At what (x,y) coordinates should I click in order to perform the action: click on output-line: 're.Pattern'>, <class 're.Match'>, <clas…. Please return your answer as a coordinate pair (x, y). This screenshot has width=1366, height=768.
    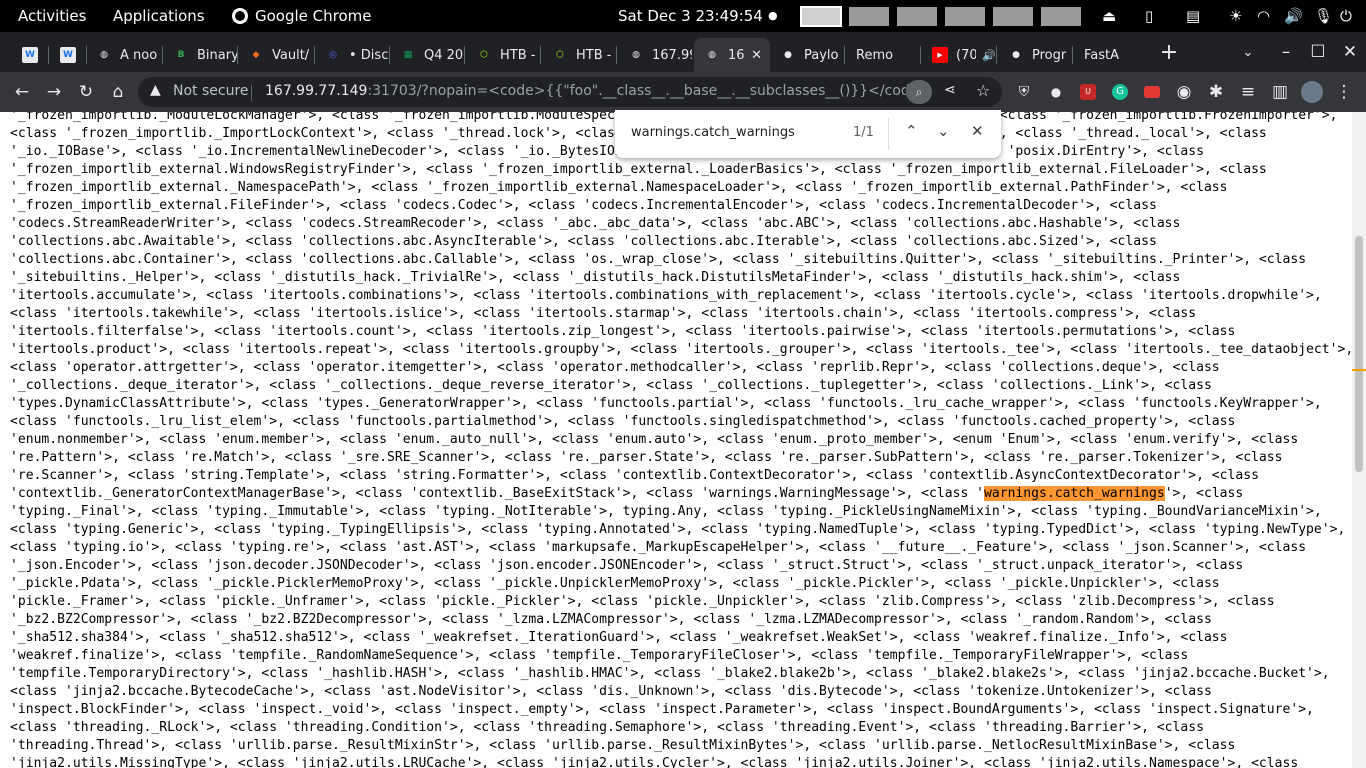
    Looking at the image, I should click on (646, 457).